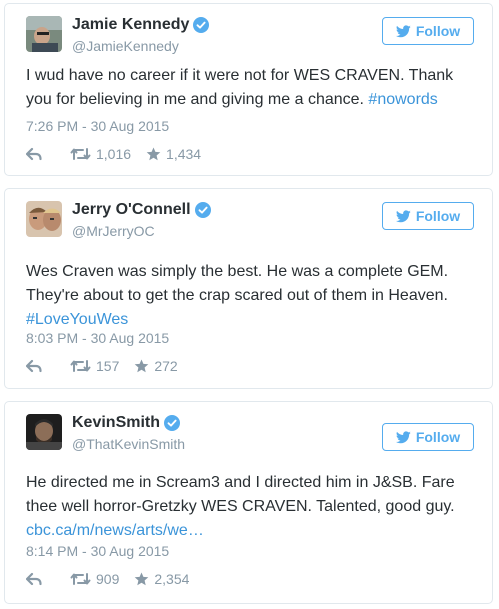  I want to click on like-count: 2,354, so click(172, 579).